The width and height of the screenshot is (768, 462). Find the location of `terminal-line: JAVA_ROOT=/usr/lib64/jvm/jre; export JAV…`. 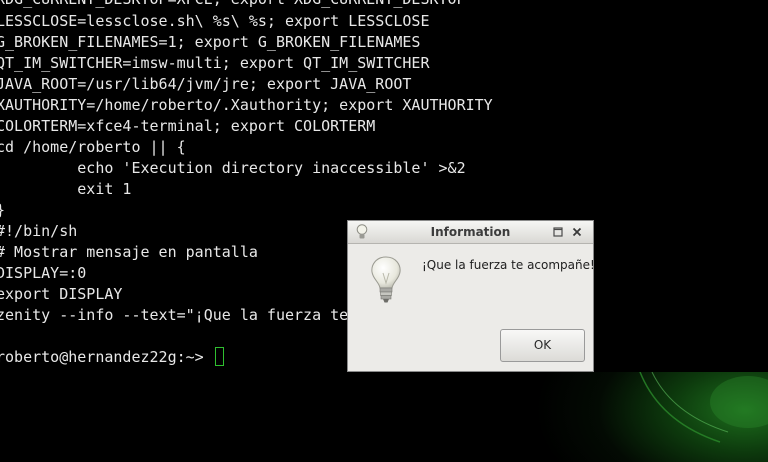

terminal-line: JAVA_ROOT=/usr/lib64/jvm/jre; export JAV… is located at coordinates (206, 84).